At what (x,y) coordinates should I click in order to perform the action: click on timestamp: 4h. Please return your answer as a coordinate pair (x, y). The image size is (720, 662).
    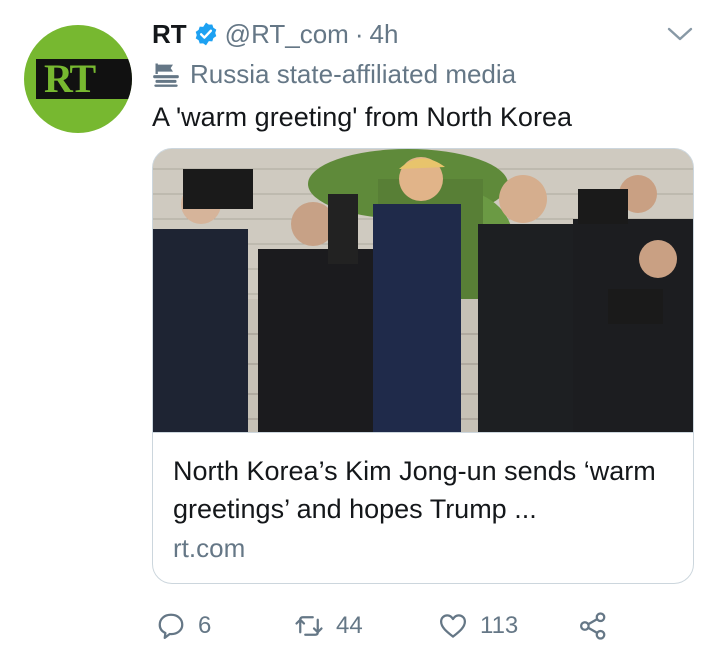
    Looking at the image, I should click on (384, 34).